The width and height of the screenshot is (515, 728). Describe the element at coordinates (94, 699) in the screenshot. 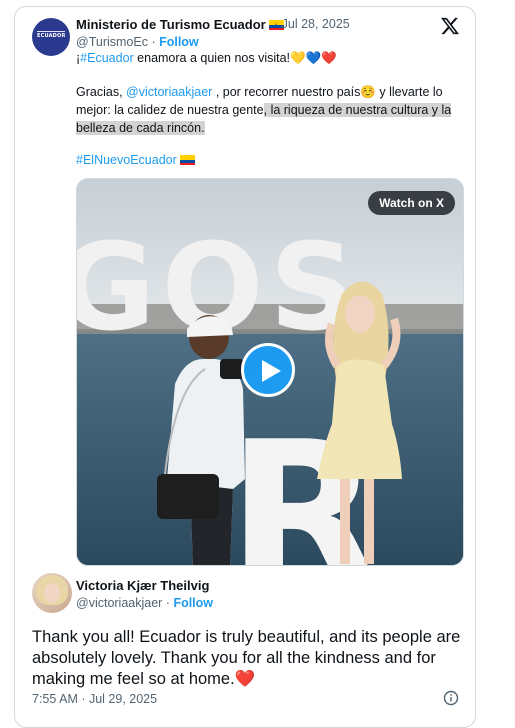

I see `quote-timestamp: 7:55 AM · Jul 29, 2025` at that location.